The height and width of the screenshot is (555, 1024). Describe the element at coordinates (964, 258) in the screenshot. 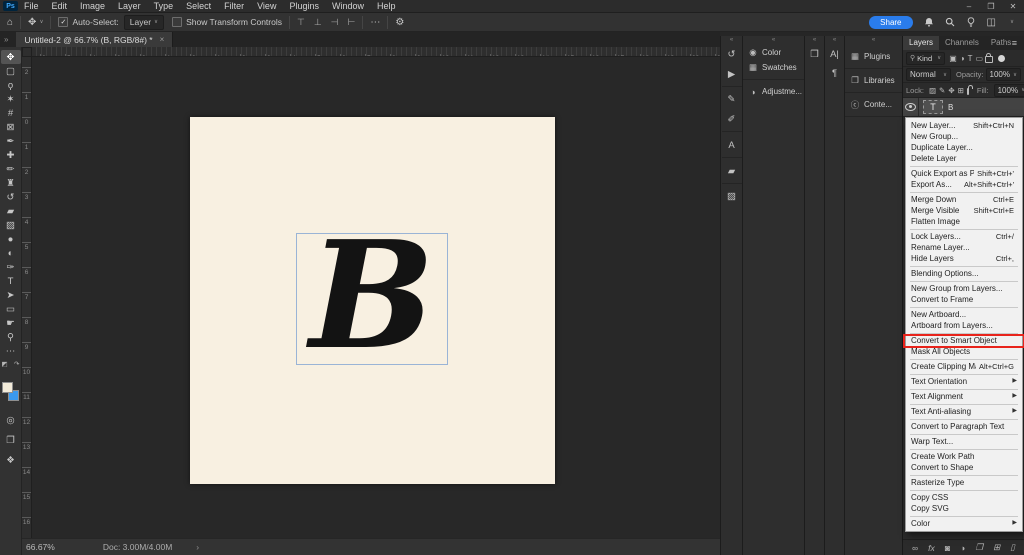

I see `menu-item-hide-layers: Hide Layers Ctrl+,` at that location.